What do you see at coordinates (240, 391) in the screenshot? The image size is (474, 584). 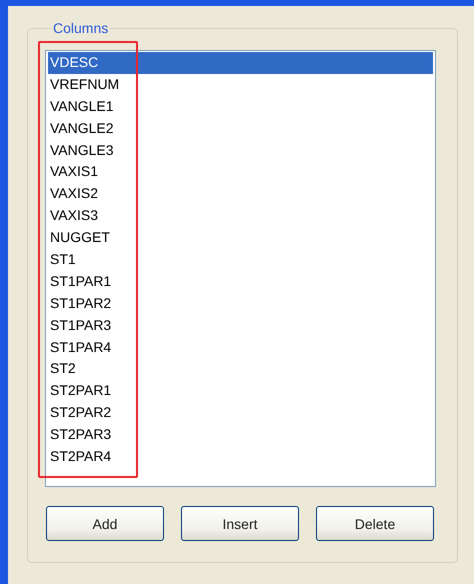 I see `list-item: ST2PAR1` at bounding box center [240, 391].